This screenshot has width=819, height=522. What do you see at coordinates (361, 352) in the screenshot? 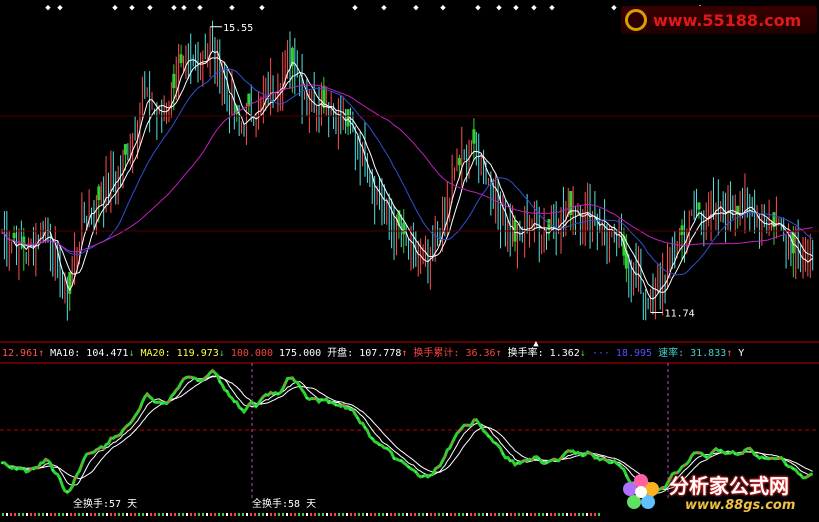
I see `info-field: 开盘: 107.778` at bounding box center [361, 352].